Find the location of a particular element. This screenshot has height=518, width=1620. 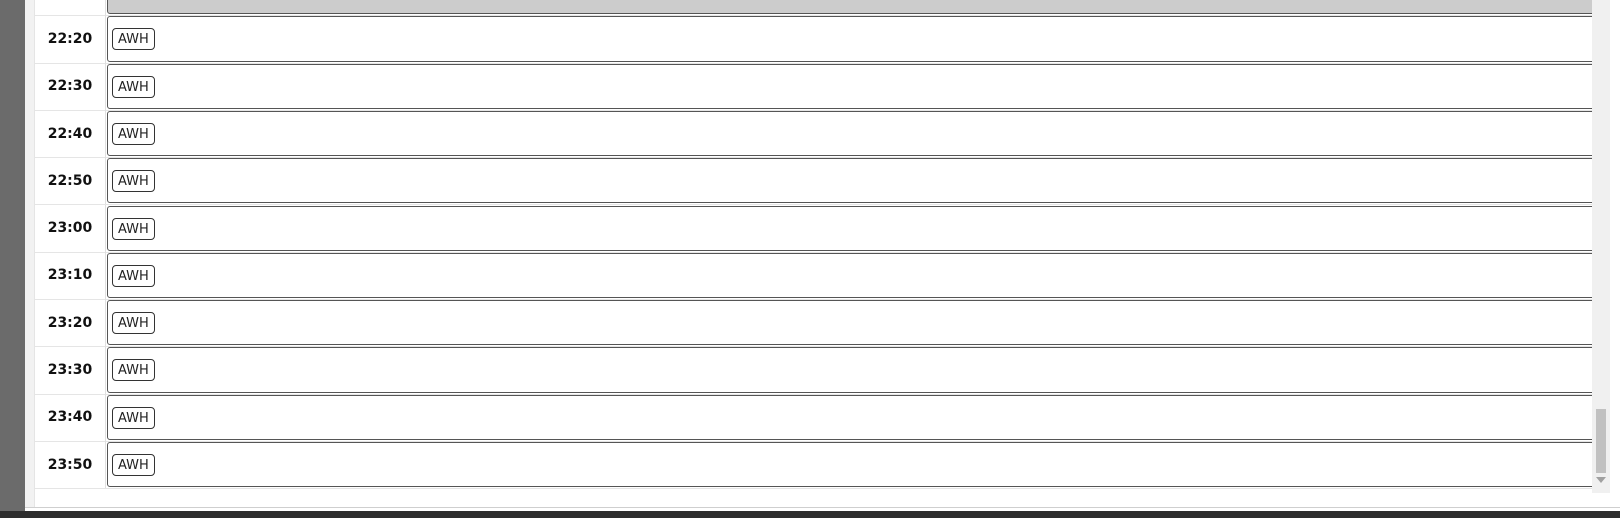

schedule-row: 23:00 AWH is located at coordinates (827, 228).